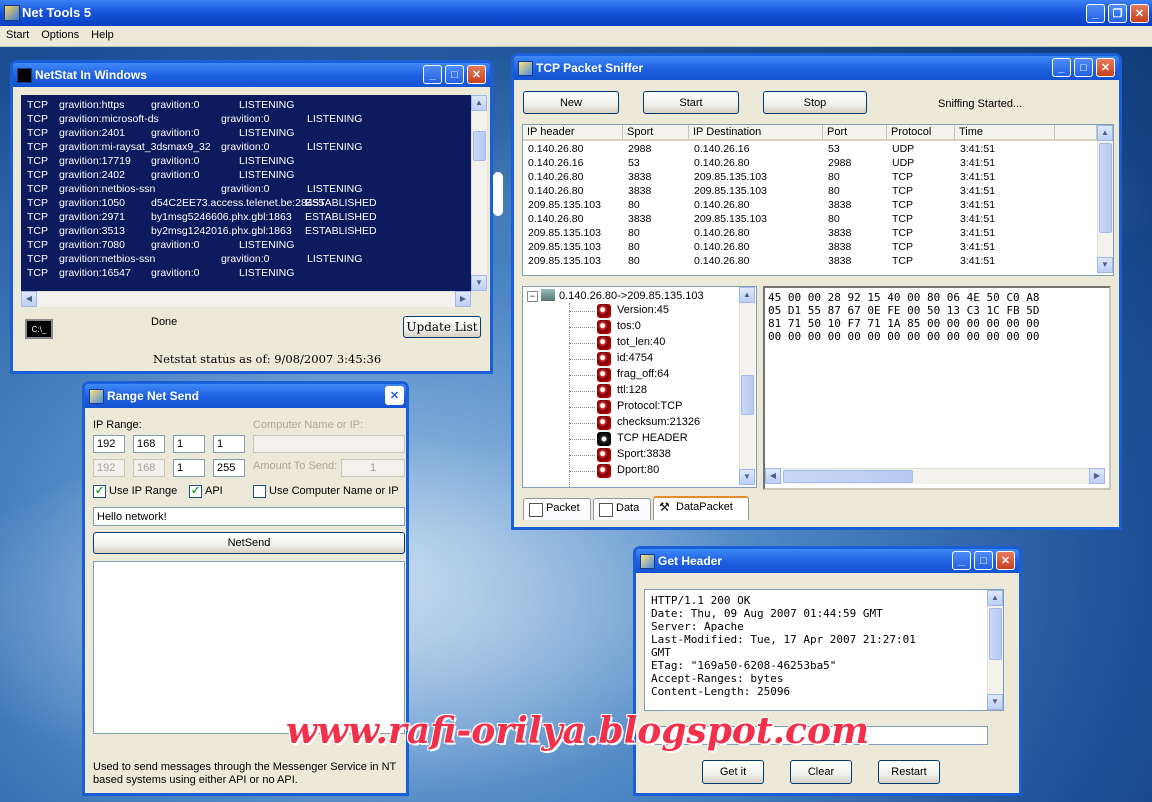 Image resolution: width=1152 pixels, height=802 pixels. Describe the element at coordinates (109, 444) in the screenshot. I see `ip-from-1-input` at that location.